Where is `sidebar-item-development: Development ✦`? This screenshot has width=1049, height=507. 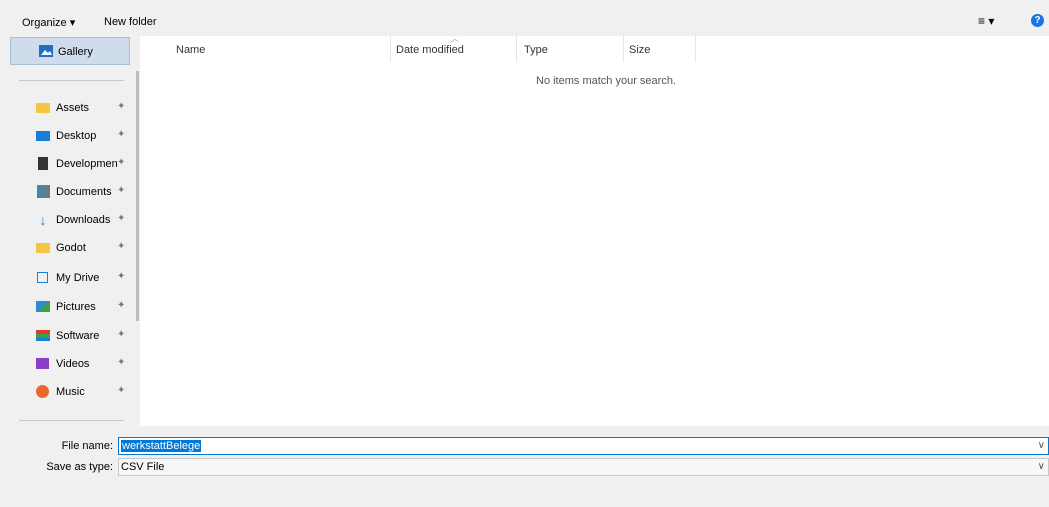
sidebar-item-development: Development ✦ is located at coordinates (67, 164).